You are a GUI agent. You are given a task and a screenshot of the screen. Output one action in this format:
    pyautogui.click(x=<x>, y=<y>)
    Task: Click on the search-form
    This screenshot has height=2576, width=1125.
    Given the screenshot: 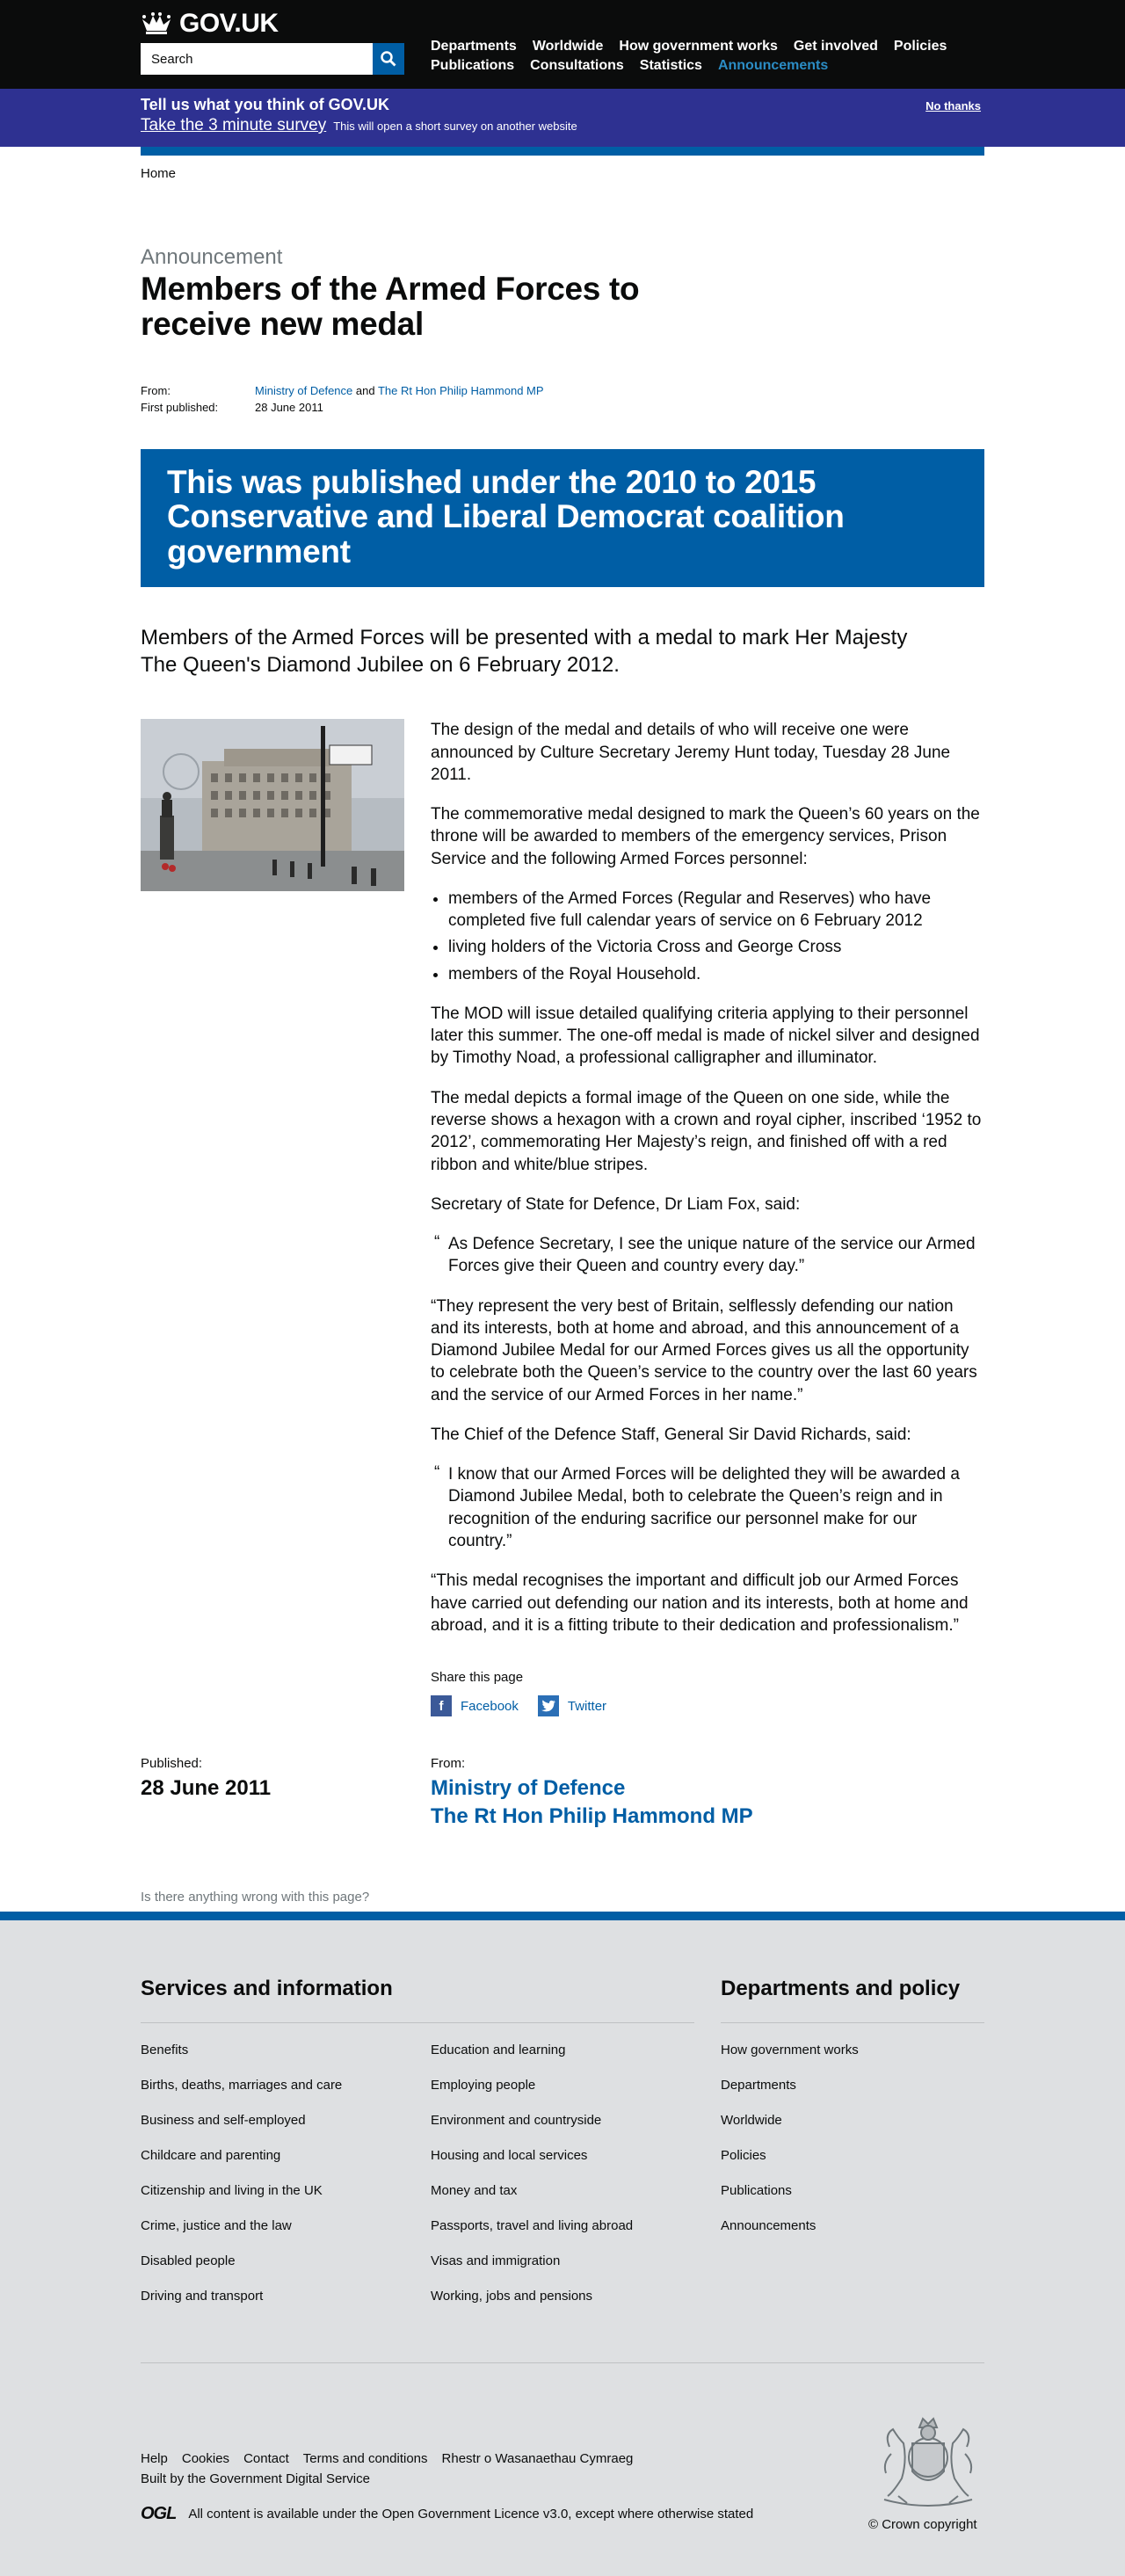 What is the action you would take?
    pyautogui.click(x=272, y=59)
    